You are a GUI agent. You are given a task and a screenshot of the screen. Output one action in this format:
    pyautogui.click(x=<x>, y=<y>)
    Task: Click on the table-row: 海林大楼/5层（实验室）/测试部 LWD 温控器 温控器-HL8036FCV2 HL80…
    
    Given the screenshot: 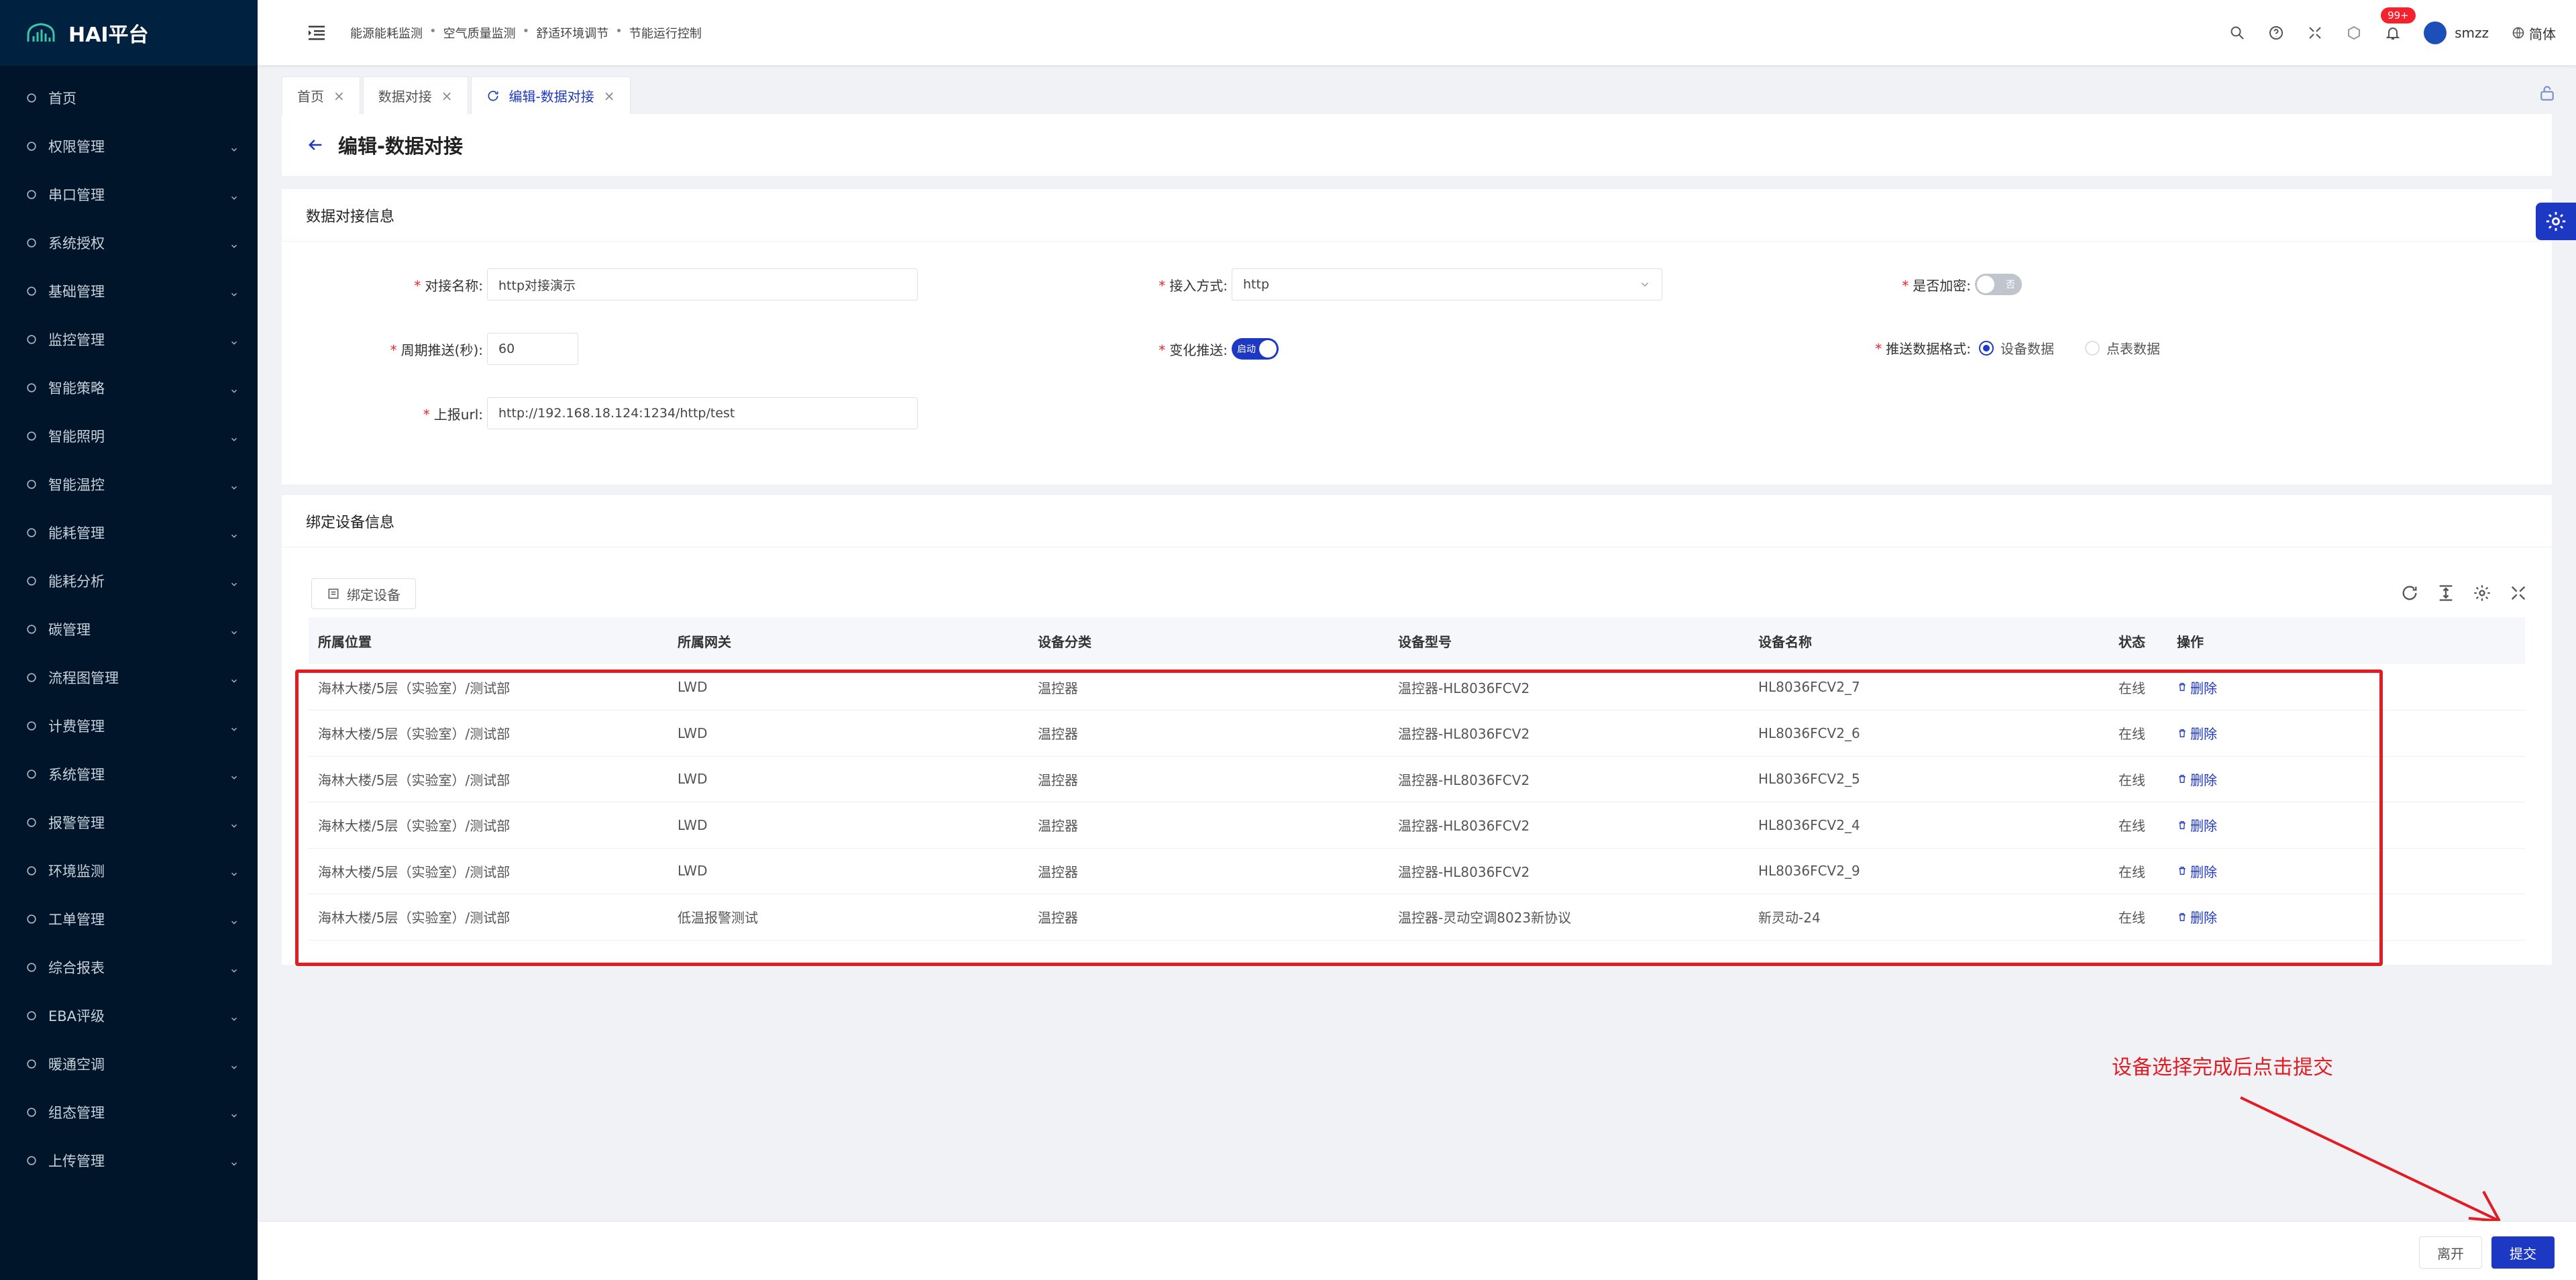 What is the action you would take?
    pyautogui.click(x=1417, y=825)
    